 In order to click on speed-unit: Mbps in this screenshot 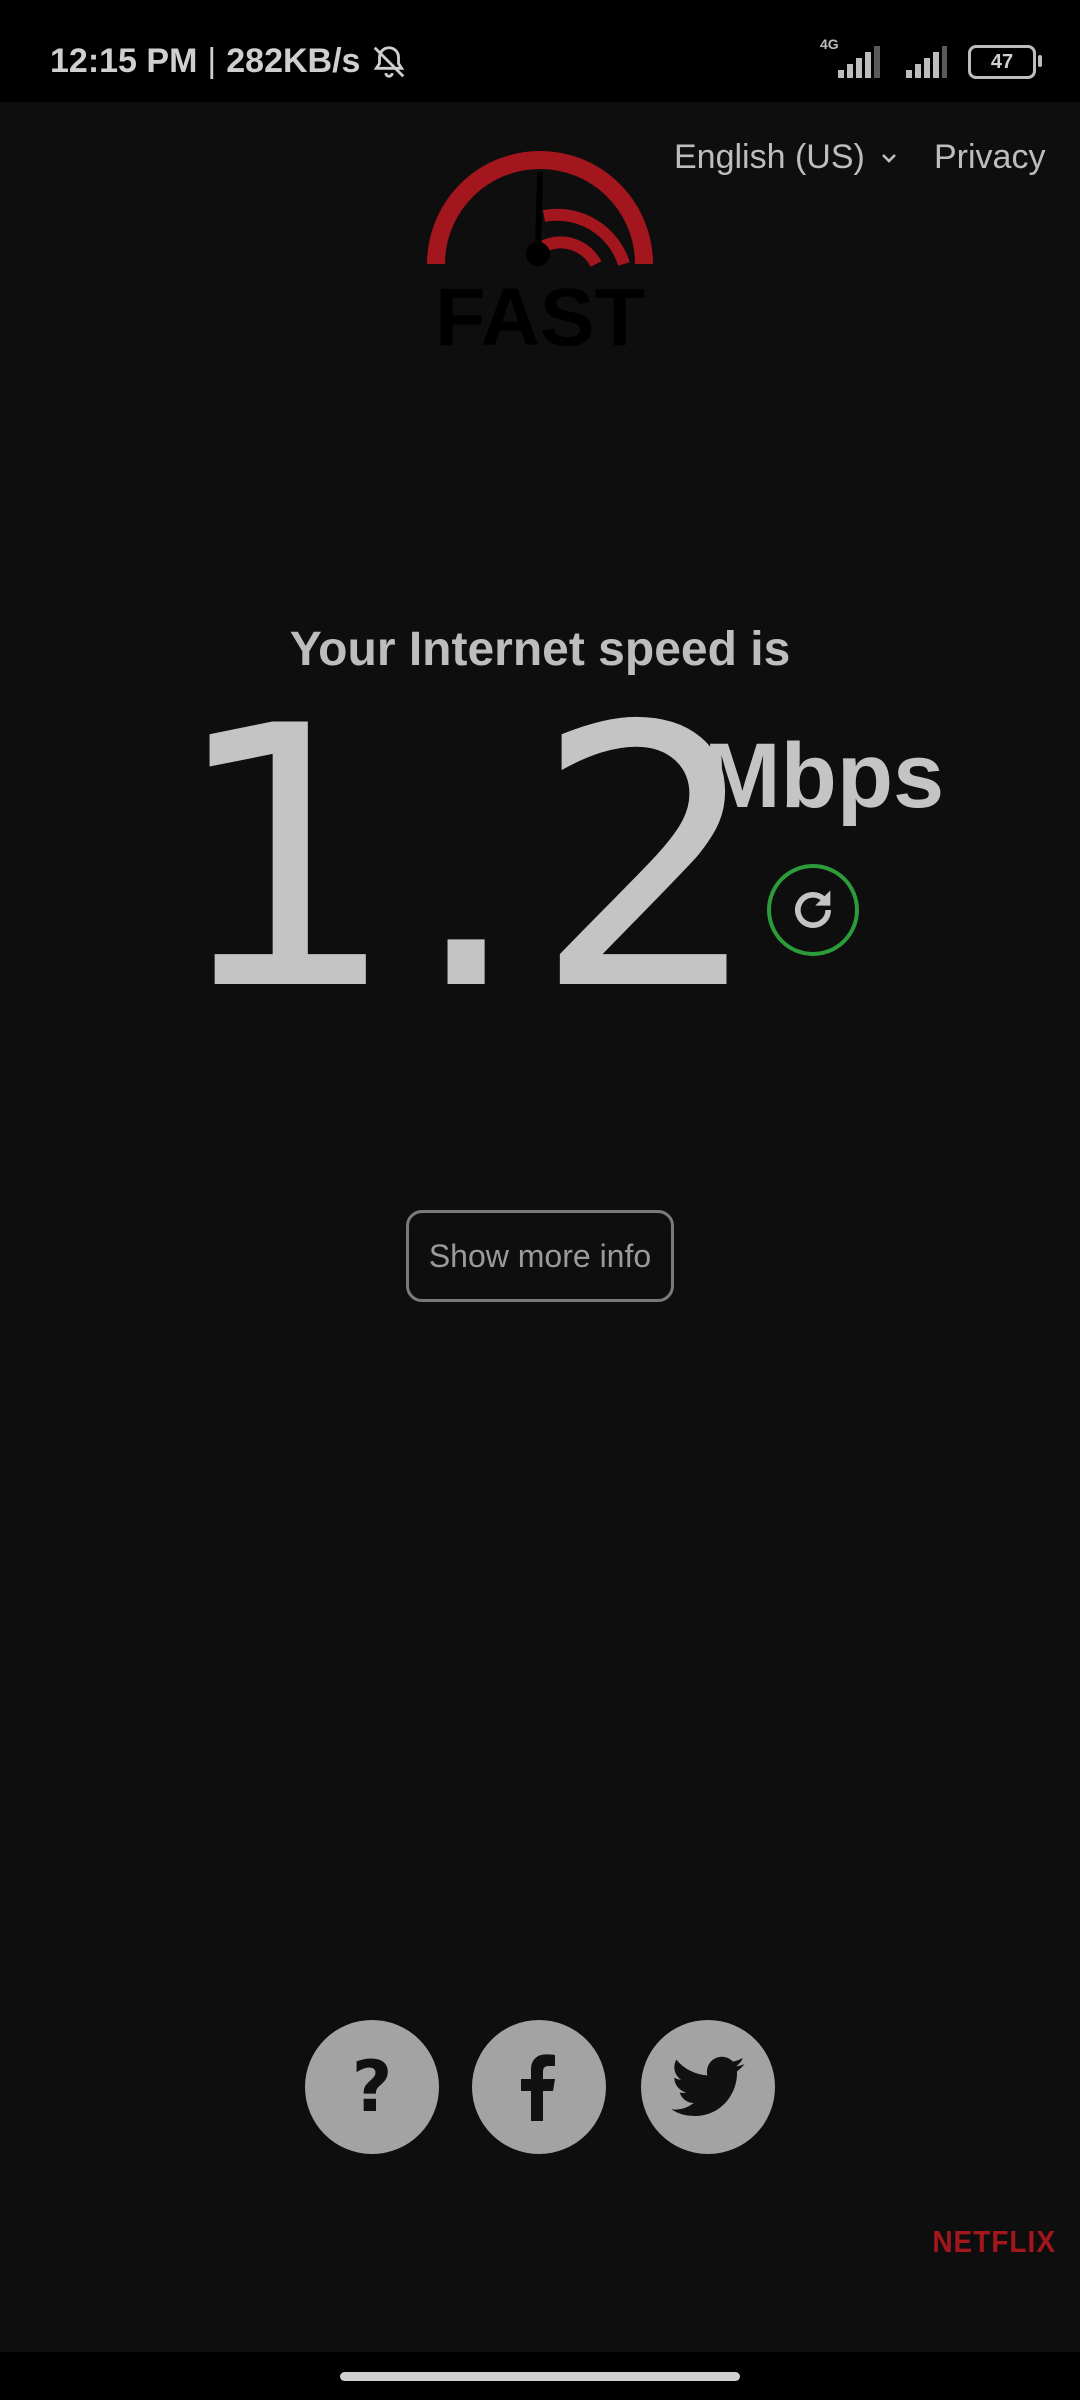, I will do `click(824, 776)`.